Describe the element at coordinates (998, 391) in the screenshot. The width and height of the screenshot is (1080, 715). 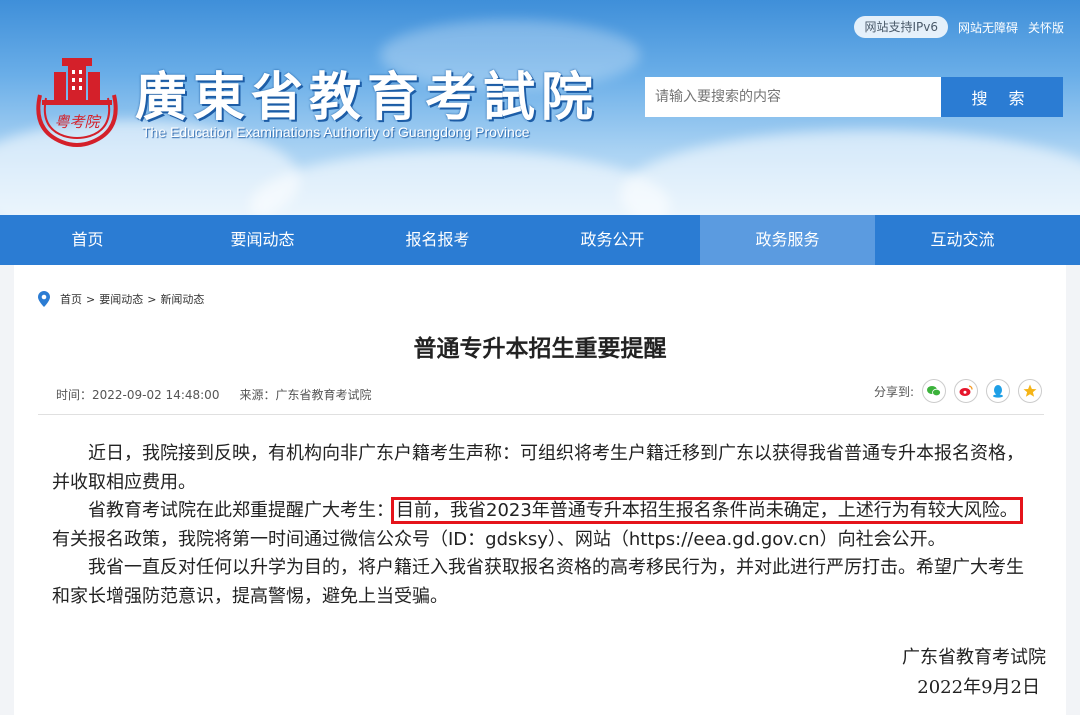
I see `qq-share-icon` at that location.